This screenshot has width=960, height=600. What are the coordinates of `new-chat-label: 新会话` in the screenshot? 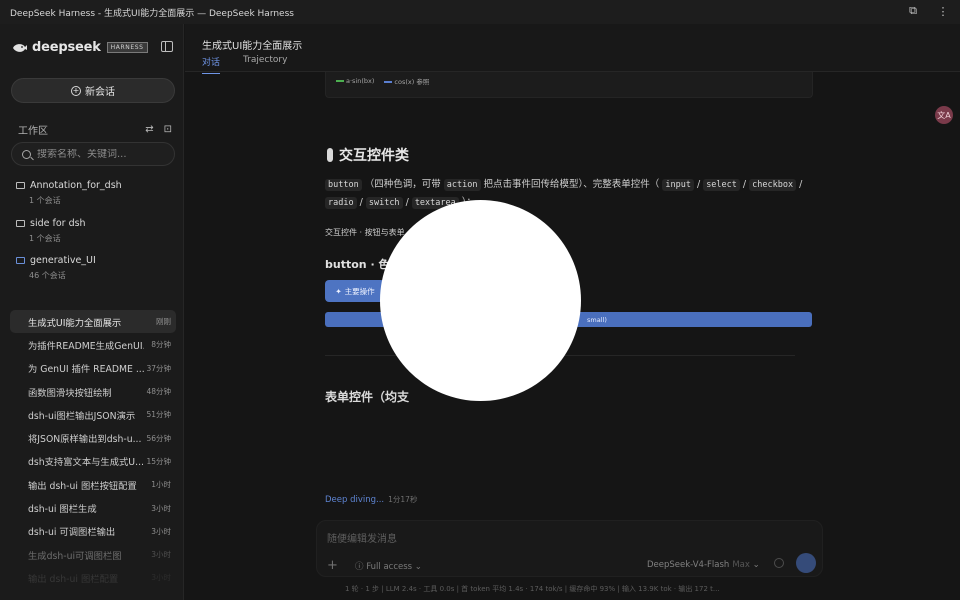 It's located at (100, 92).